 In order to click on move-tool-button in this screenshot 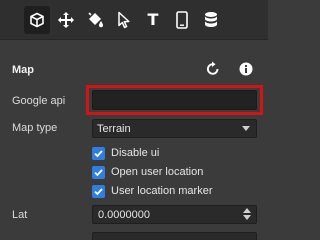, I will do `click(66, 20)`.